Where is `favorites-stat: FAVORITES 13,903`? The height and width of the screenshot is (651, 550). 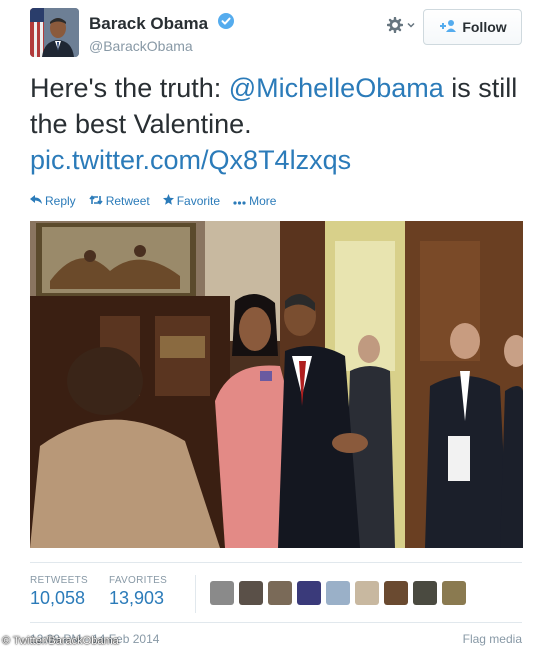
favorites-stat: FAVORITES 13,903 is located at coordinates (138, 592).